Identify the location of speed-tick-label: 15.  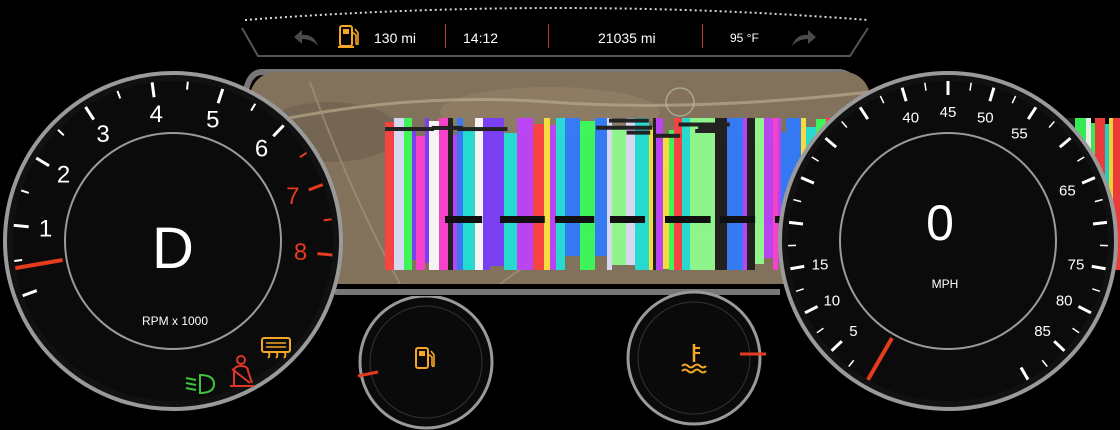
(820, 265).